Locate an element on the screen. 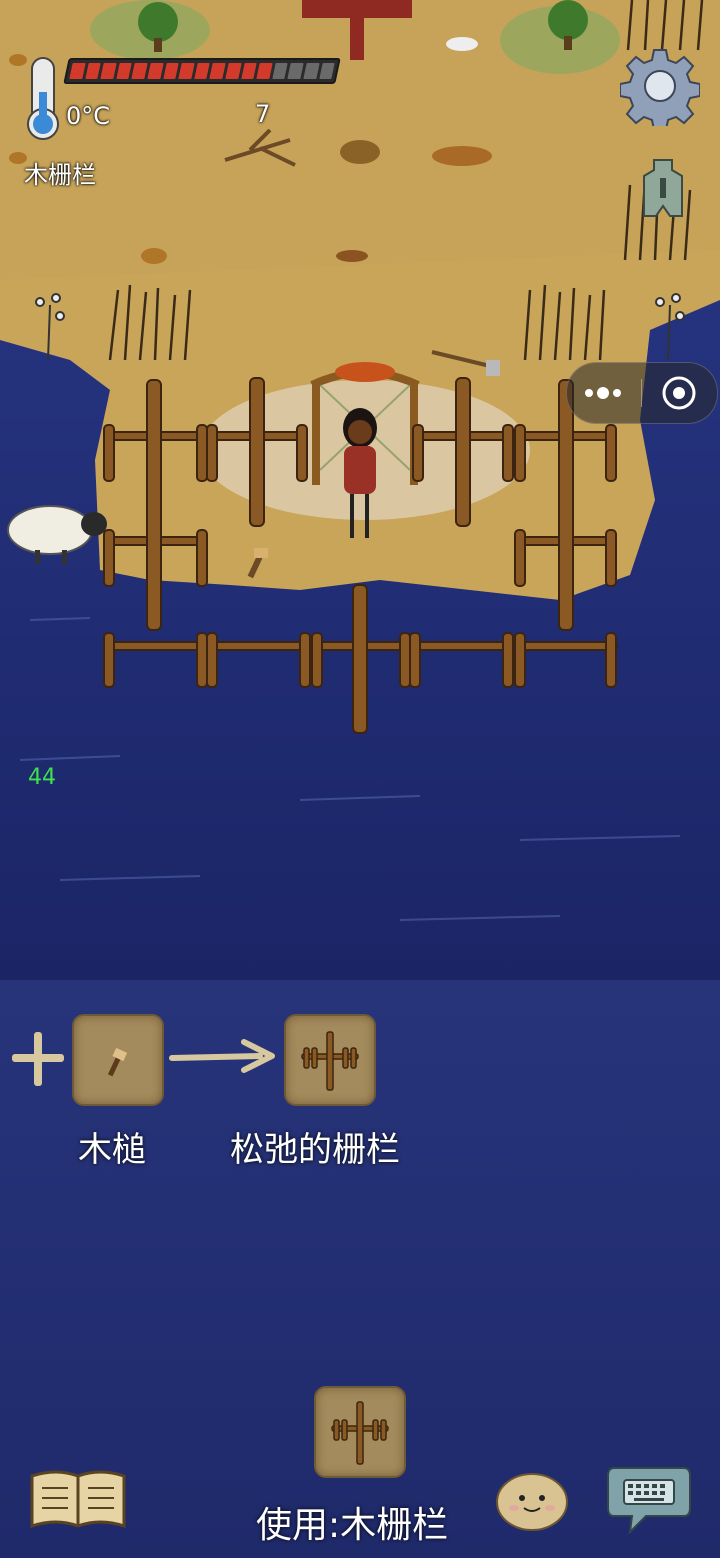 This screenshot has height=1558, width=720. mallet-icon is located at coordinates (117, 1062).